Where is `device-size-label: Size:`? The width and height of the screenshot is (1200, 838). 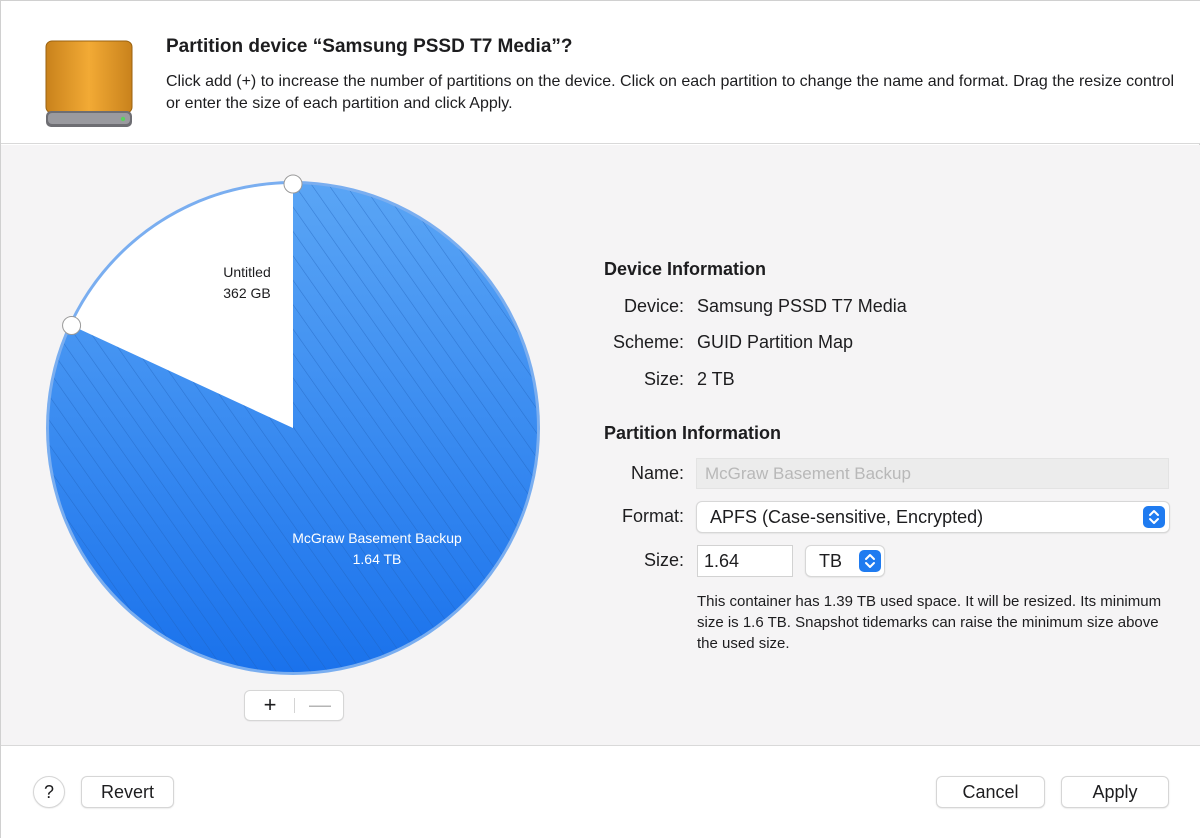
device-size-label: Size: is located at coordinates (663, 379).